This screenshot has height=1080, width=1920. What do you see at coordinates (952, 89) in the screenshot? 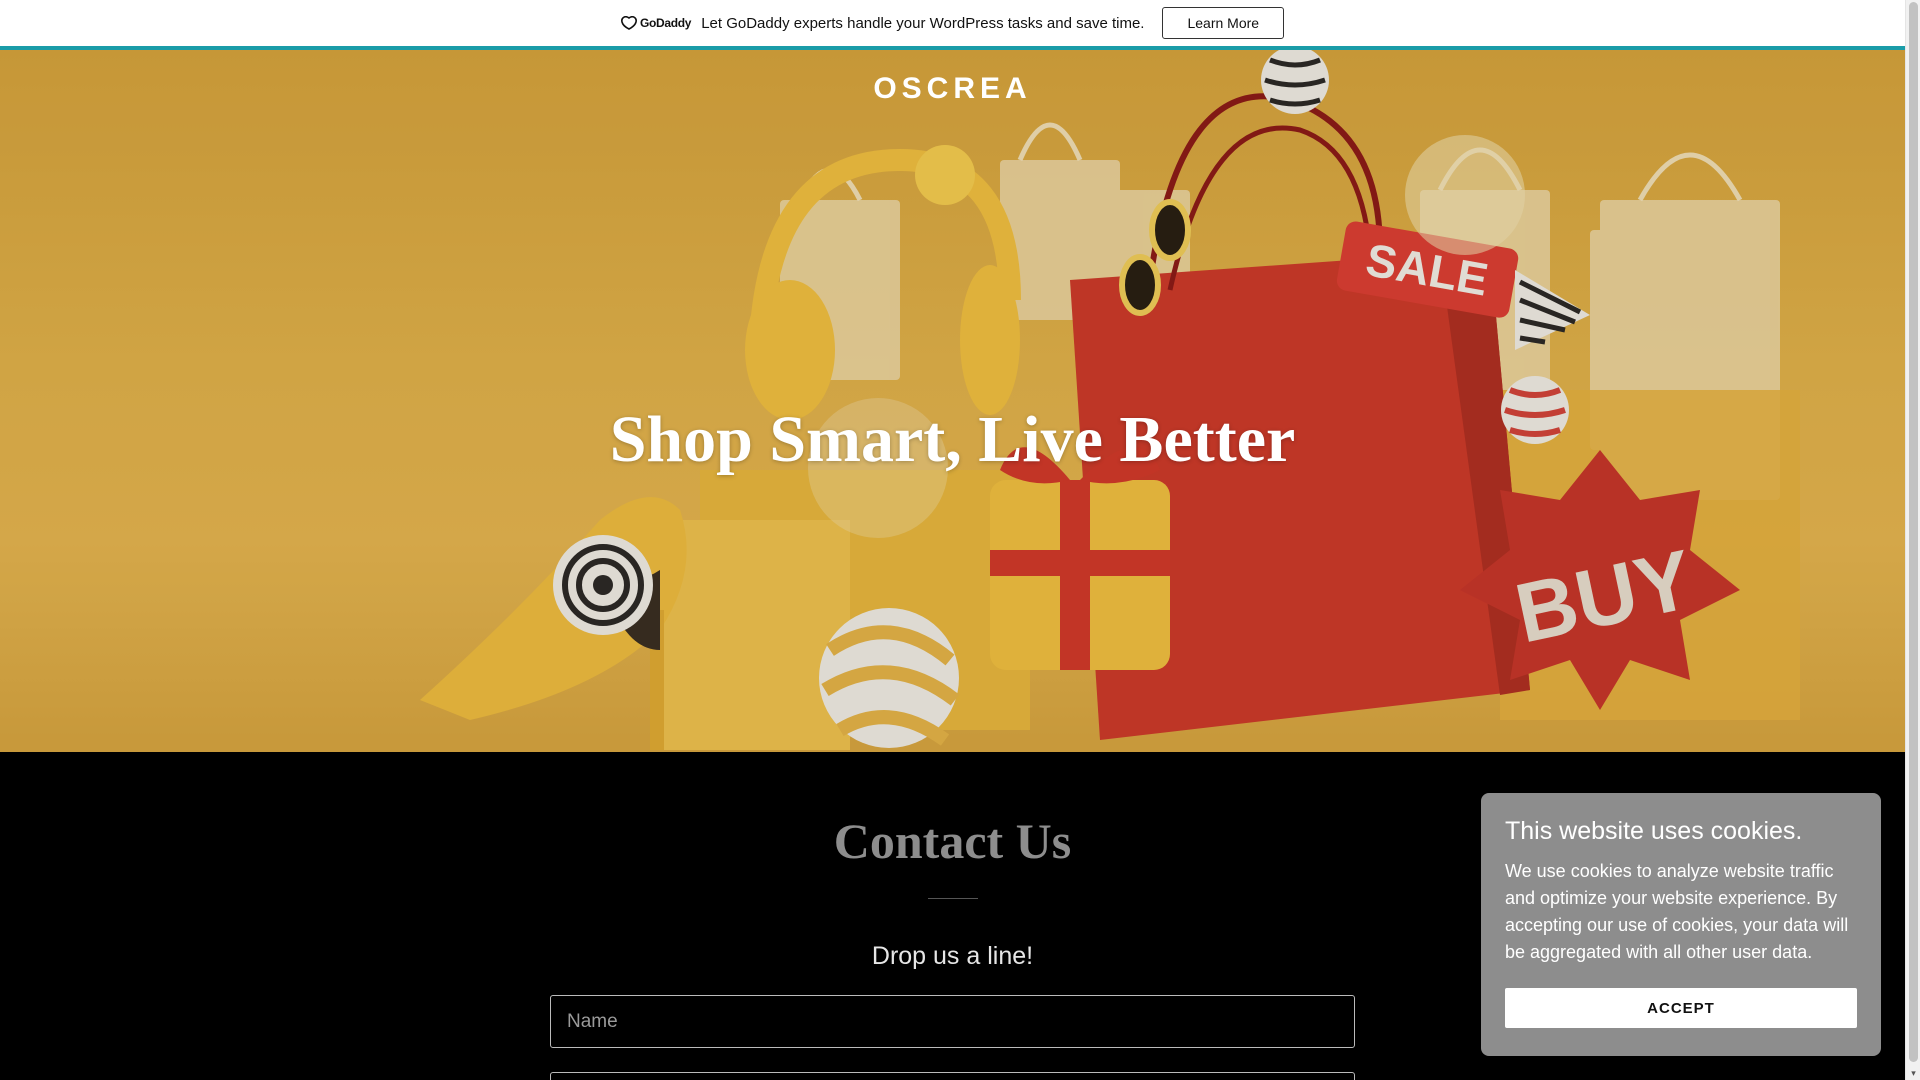
I see `site-title: OSCREA` at bounding box center [952, 89].